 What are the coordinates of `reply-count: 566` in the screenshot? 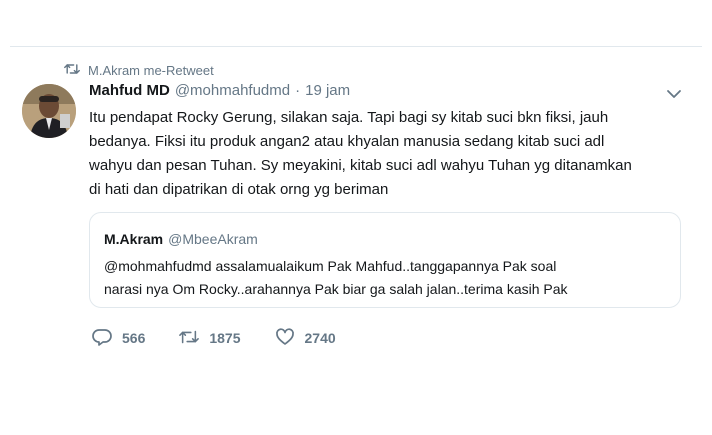 It's located at (134, 338).